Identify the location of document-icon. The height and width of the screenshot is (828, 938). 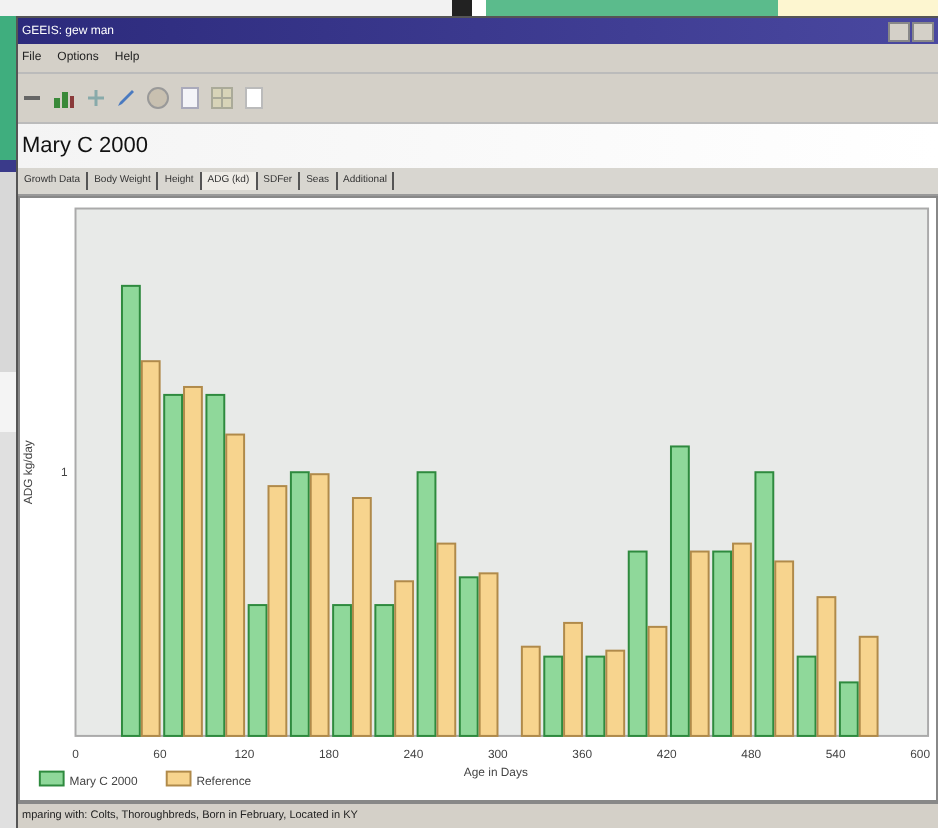
(190, 98).